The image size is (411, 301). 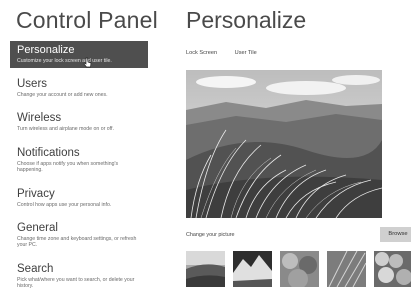 I want to click on nav-item-label: Wireless, so click(x=39, y=118).